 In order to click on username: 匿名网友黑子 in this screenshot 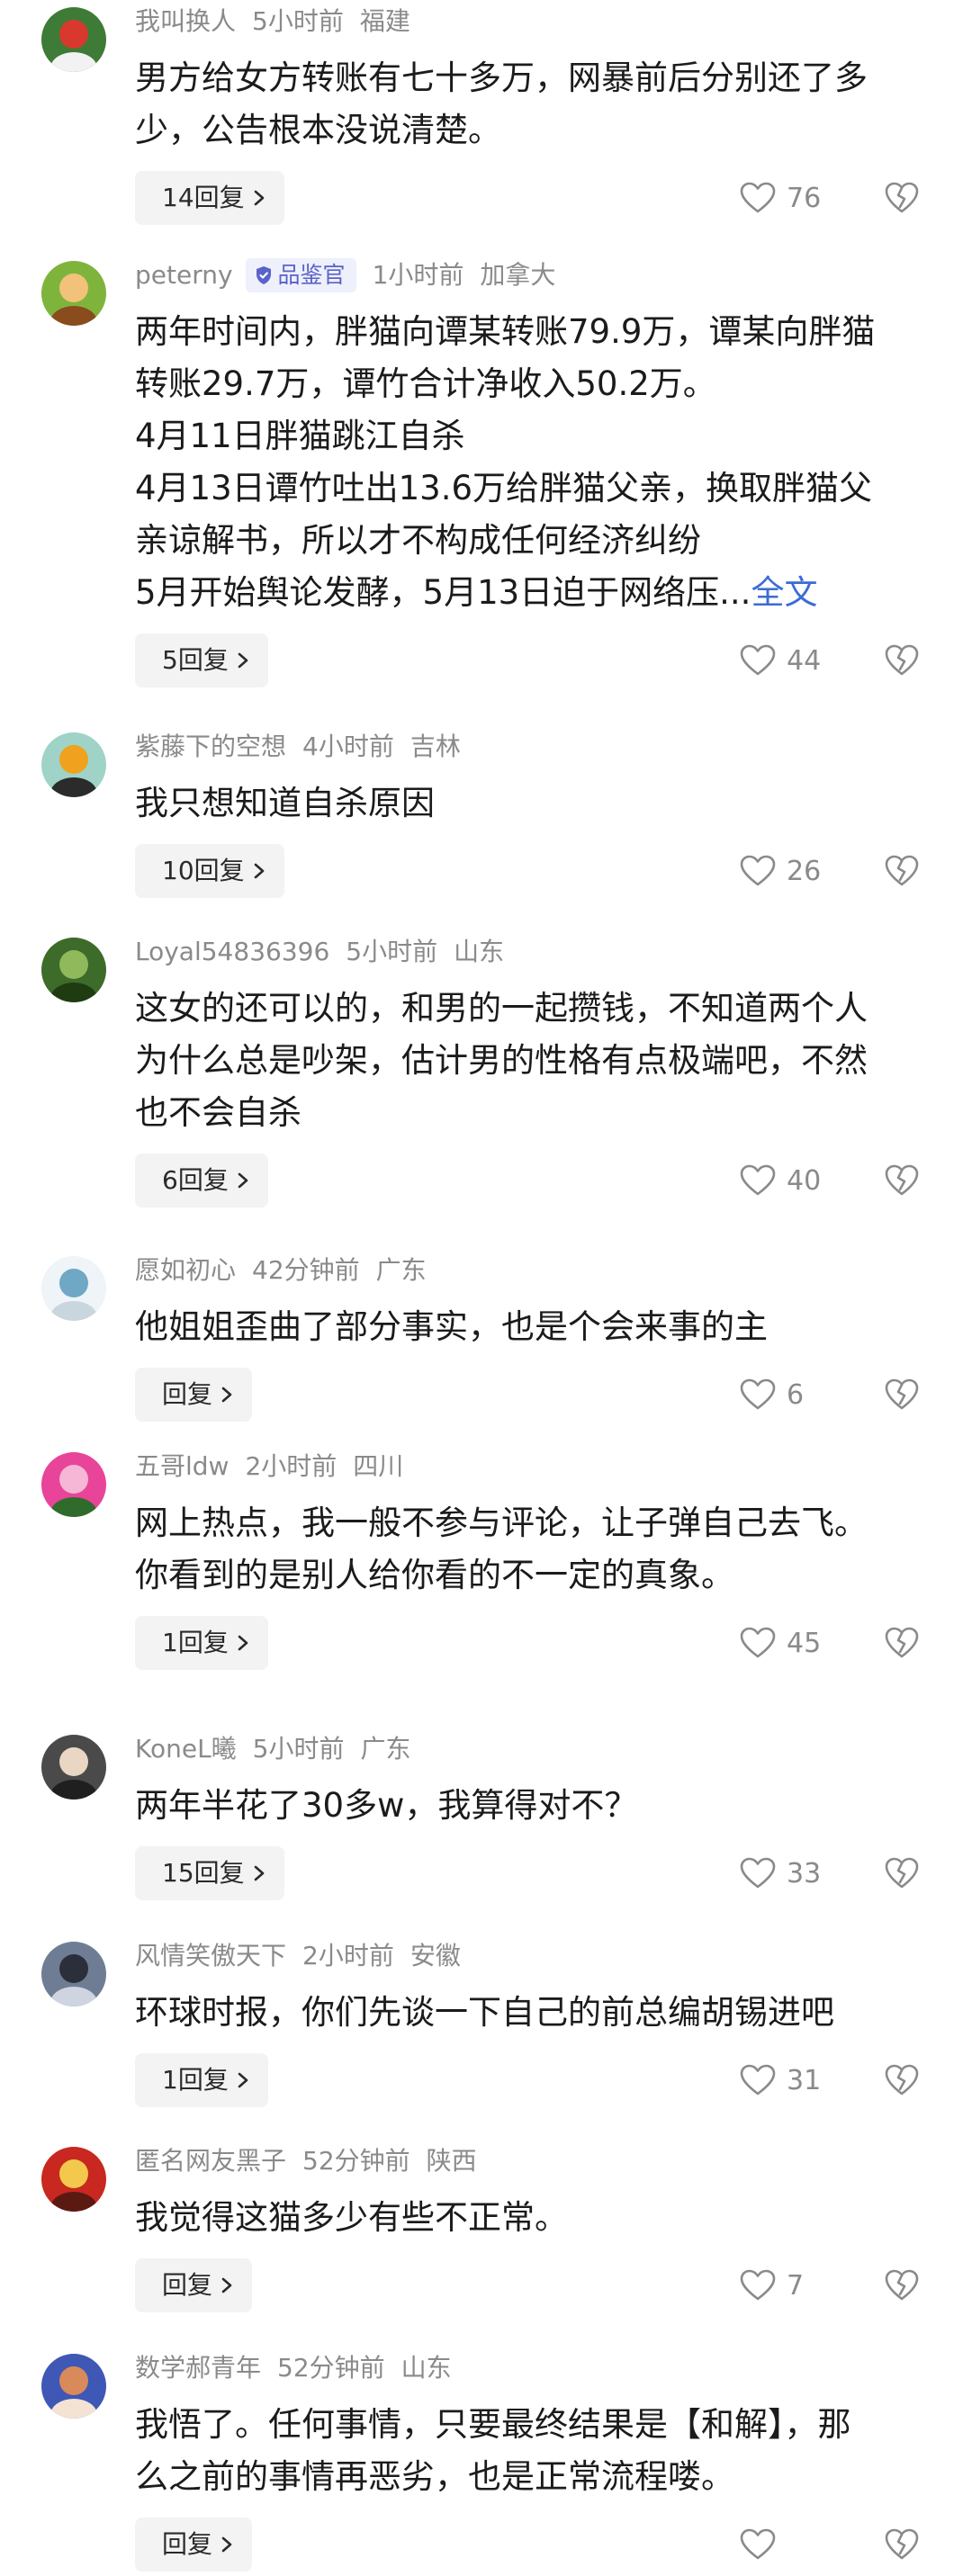, I will do `click(210, 2161)`.